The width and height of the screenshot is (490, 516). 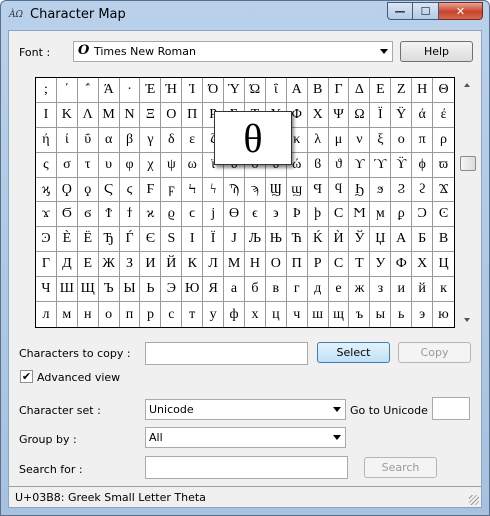 What do you see at coordinates (297, 290) in the screenshot?
I see `character-cell: г` at bounding box center [297, 290].